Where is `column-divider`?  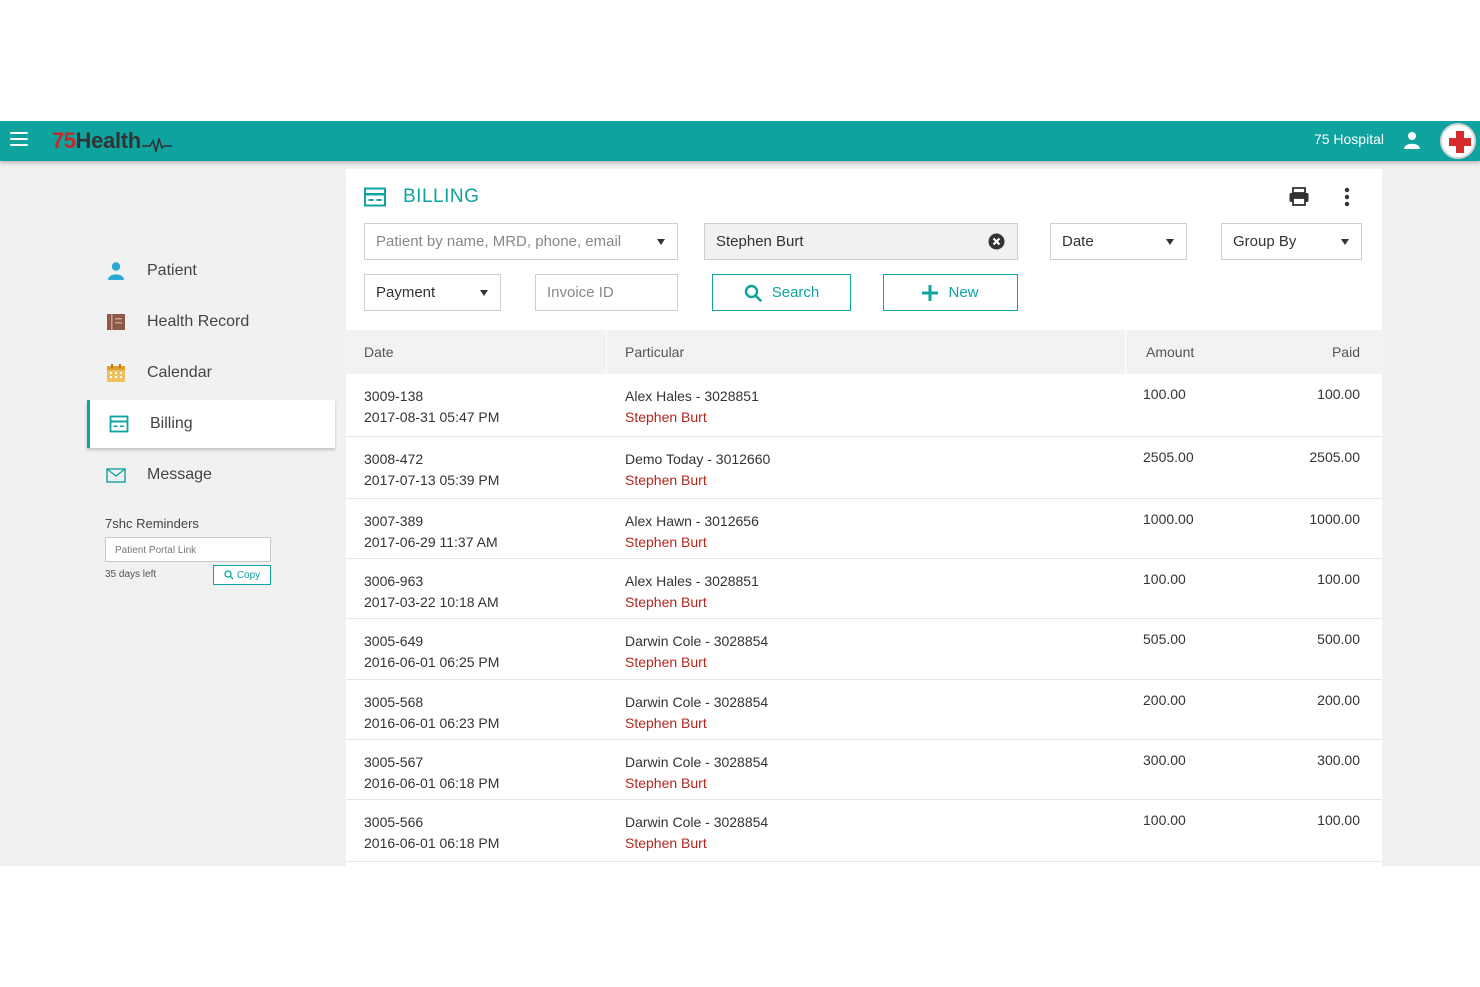
column-divider is located at coordinates (1125, 352).